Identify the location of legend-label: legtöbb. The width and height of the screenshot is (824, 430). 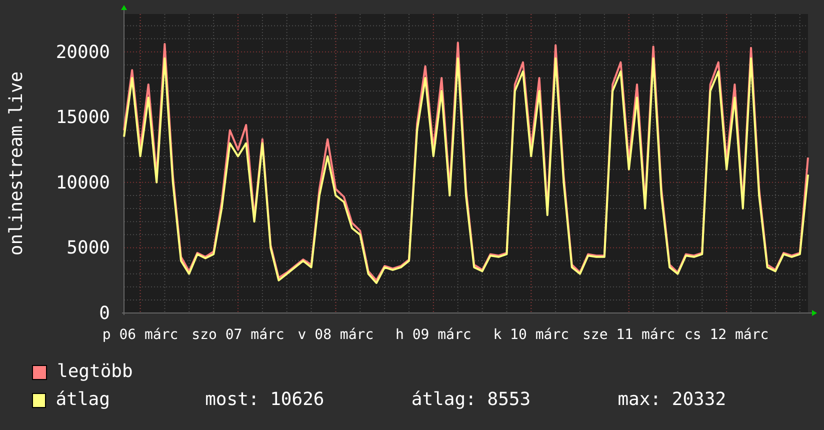
(95, 372).